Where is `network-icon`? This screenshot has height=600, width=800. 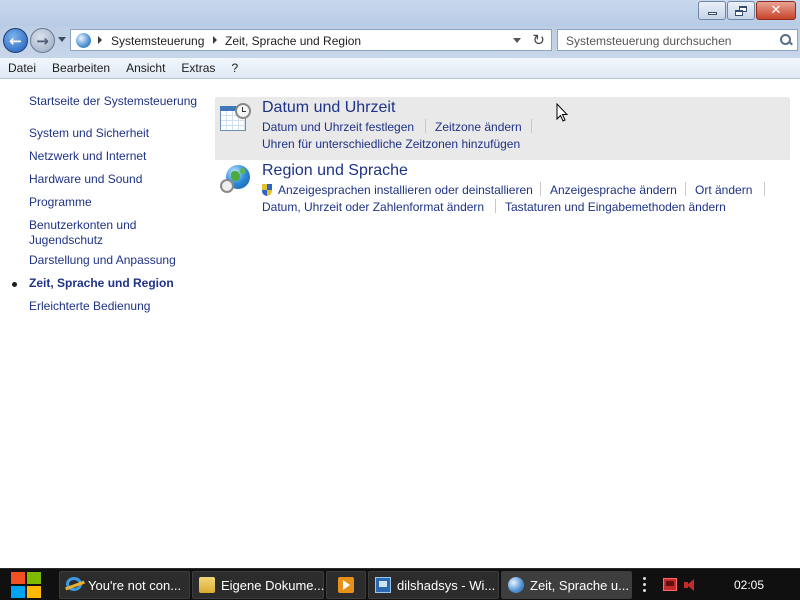
network-icon is located at coordinates (670, 584).